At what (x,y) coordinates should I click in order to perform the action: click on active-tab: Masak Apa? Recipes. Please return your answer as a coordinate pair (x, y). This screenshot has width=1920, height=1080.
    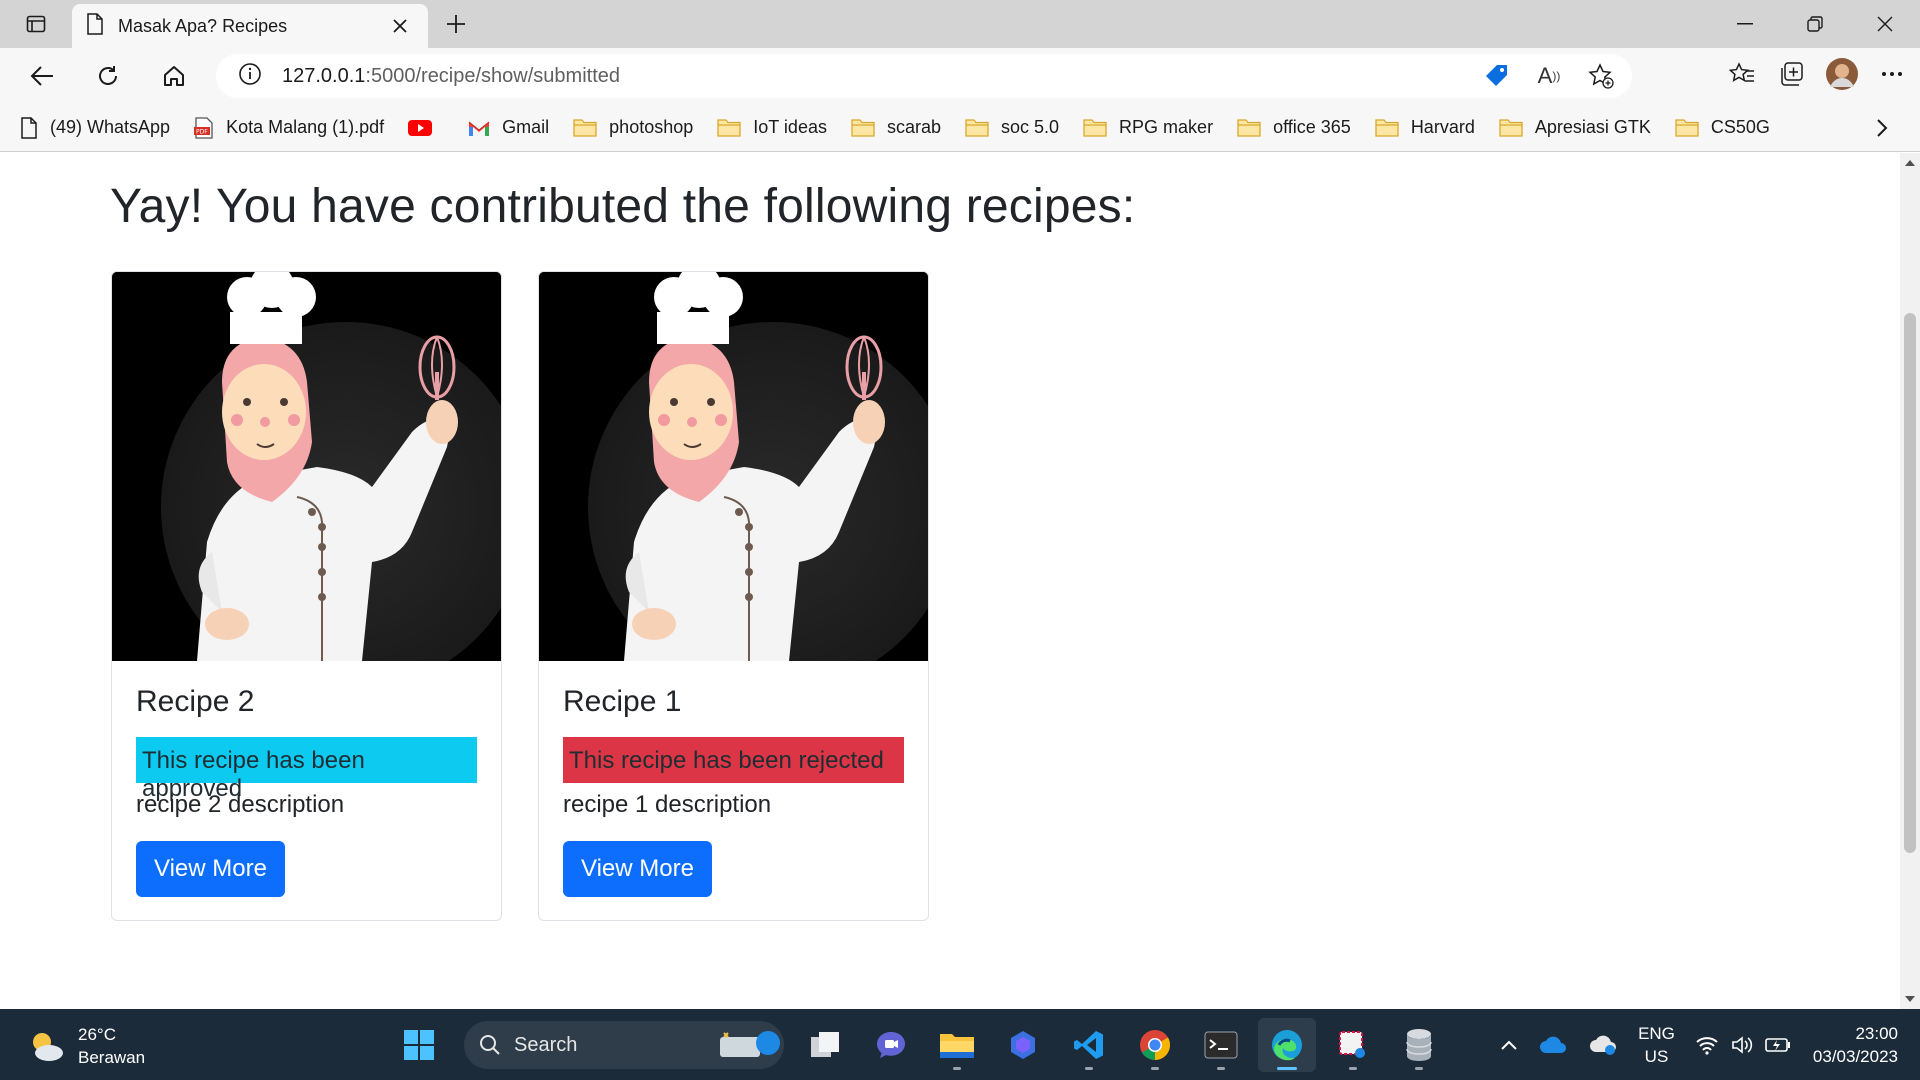
    Looking at the image, I should click on (250, 26).